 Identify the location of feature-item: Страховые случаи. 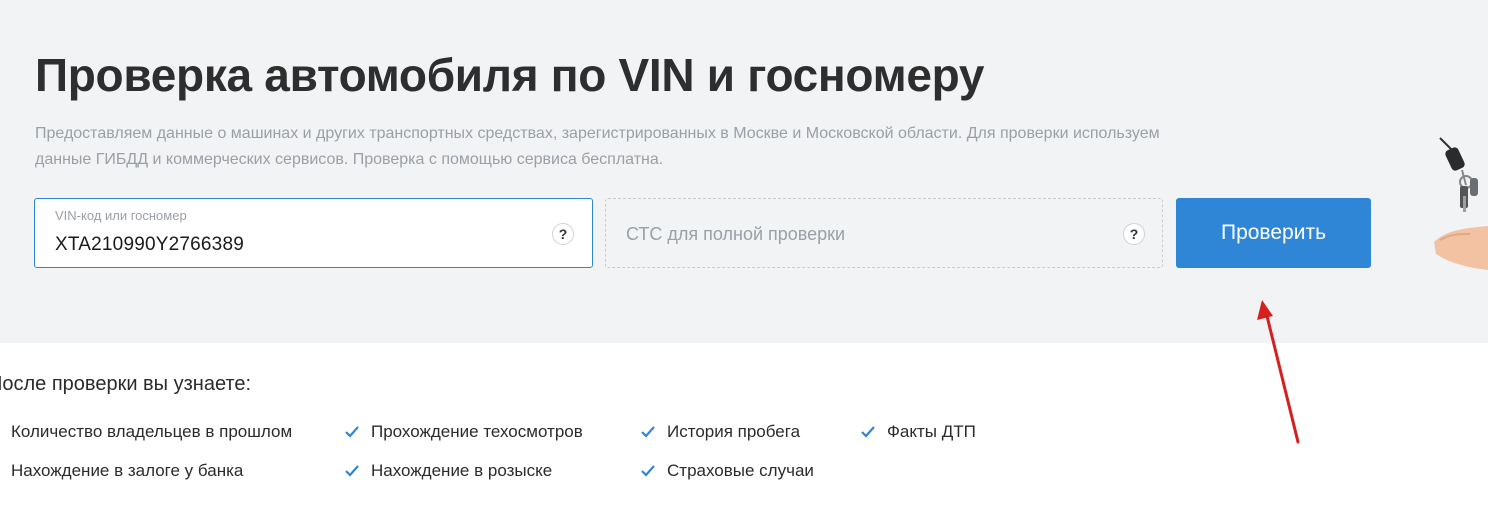
(727, 471).